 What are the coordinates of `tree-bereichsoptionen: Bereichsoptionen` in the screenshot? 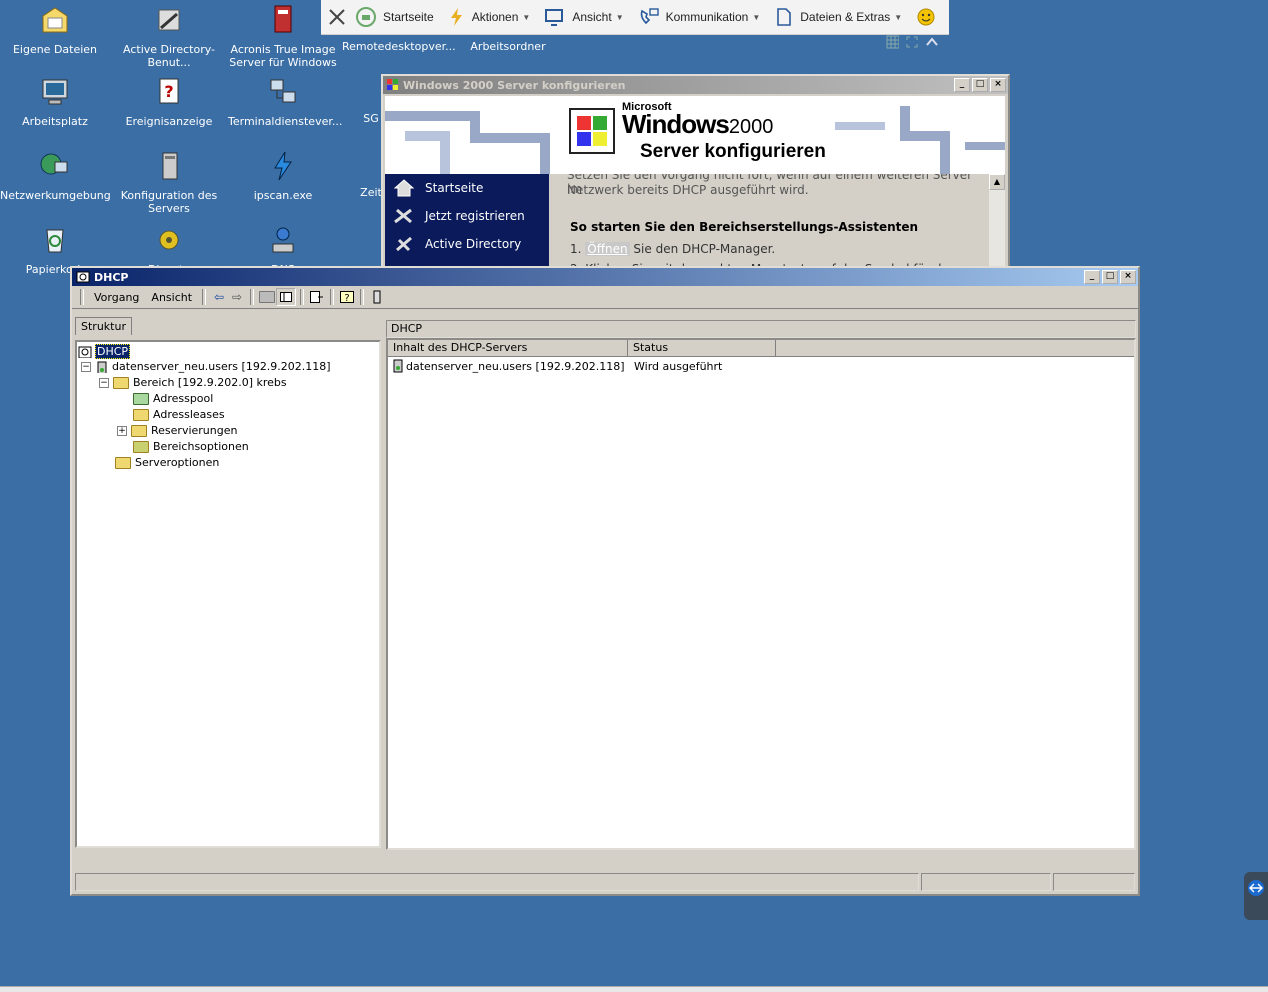 It's located at (191, 446).